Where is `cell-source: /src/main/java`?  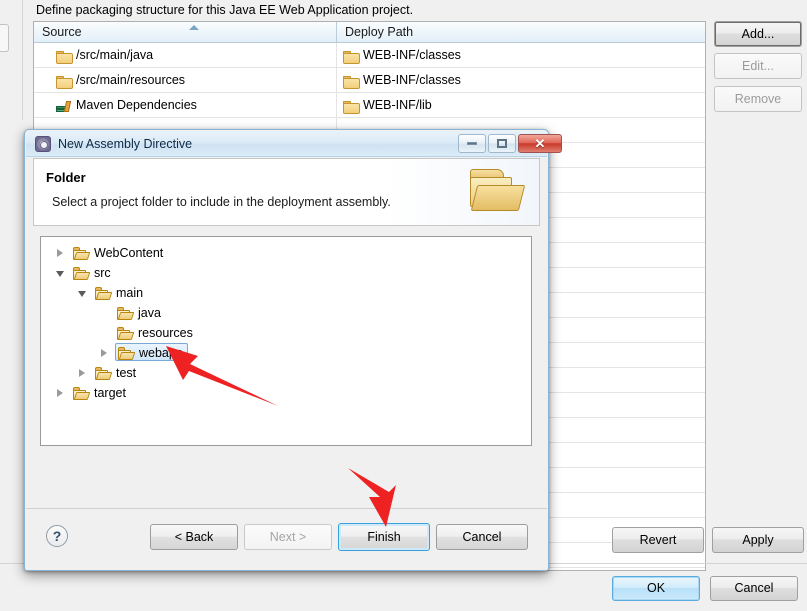
cell-source: /src/main/java is located at coordinates (185, 55).